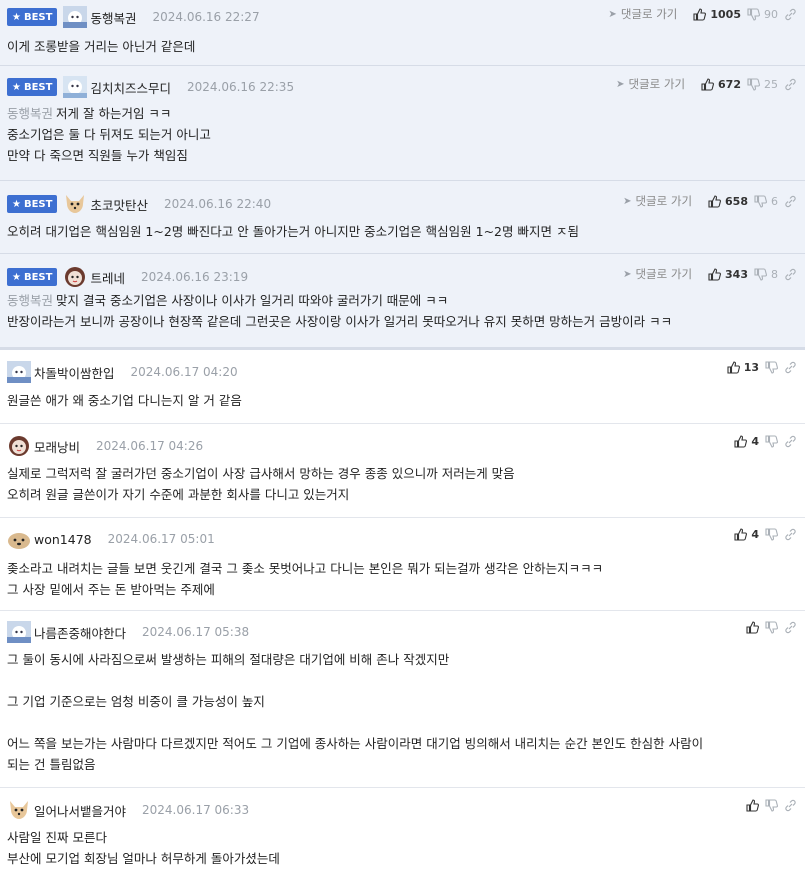 This screenshot has height=882, width=805. I want to click on downvote-button: 6, so click(766, 201).